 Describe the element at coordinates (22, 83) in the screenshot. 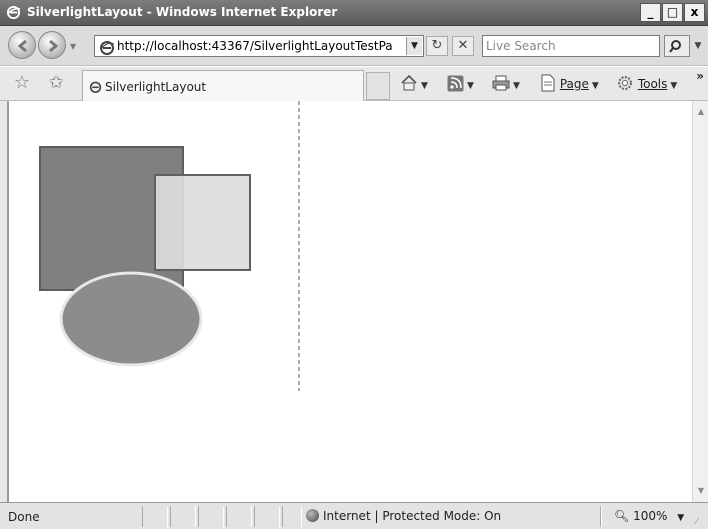

I see `favorites-star-icon: ☆` at that location.